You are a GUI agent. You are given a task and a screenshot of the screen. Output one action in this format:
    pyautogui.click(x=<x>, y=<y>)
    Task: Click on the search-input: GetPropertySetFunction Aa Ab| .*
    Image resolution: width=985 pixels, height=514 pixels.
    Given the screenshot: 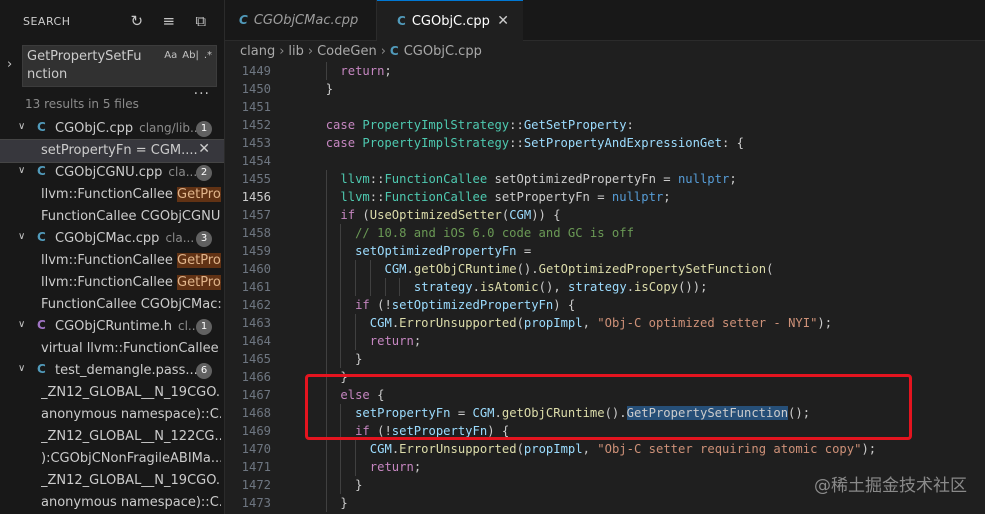 What is the action you would take?
    pyautogui.click(x=119, y=66)
    